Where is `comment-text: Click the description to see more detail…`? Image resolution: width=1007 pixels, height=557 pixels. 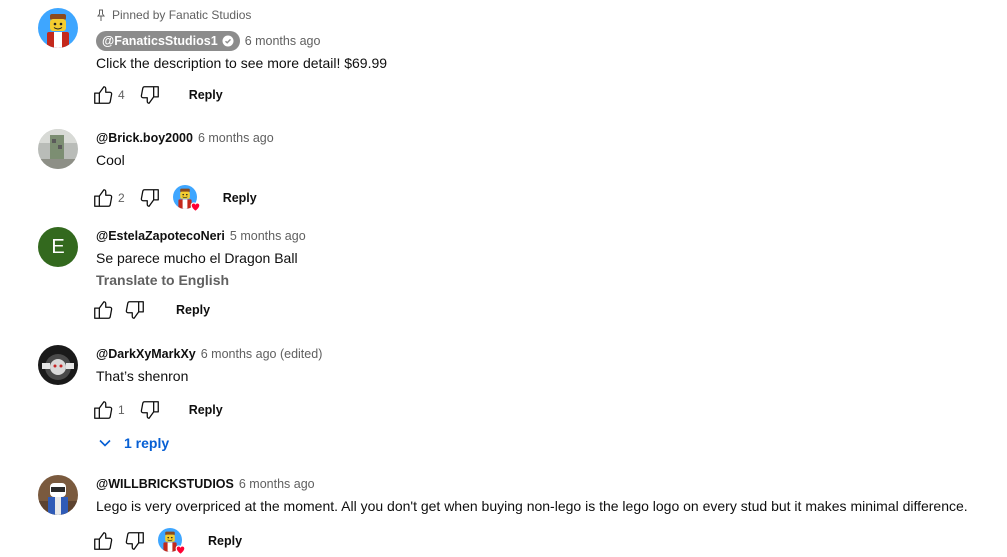
comment-text: Click the description to see more detail… is located at coordinates (242, 63).